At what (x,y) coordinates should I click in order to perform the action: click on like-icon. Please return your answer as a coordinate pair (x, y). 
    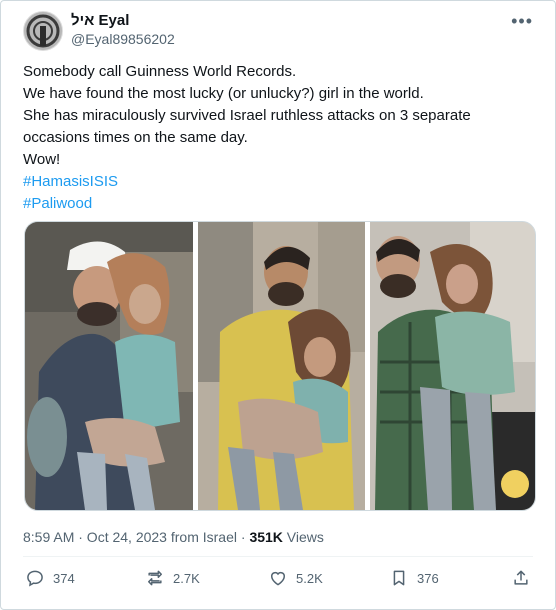
    Looking at the image, I should click on (278, 578).